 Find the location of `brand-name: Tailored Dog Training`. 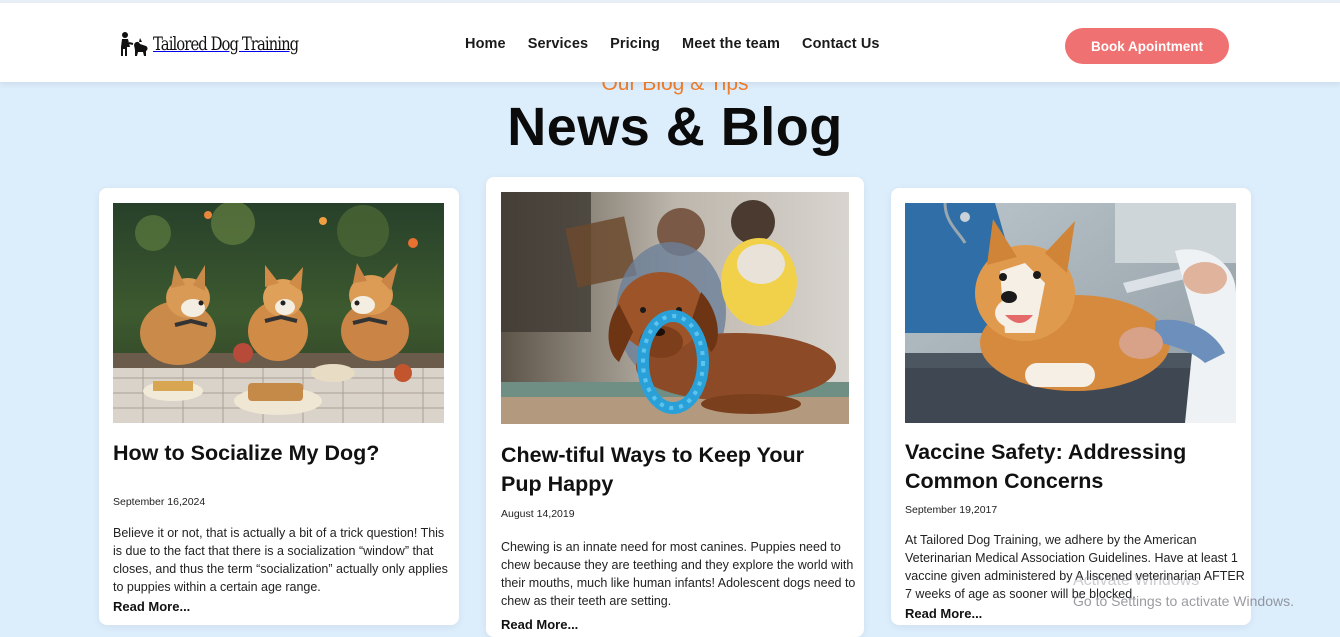

brand-name: Tailored Dog Training is located at coordinates (226, 44).